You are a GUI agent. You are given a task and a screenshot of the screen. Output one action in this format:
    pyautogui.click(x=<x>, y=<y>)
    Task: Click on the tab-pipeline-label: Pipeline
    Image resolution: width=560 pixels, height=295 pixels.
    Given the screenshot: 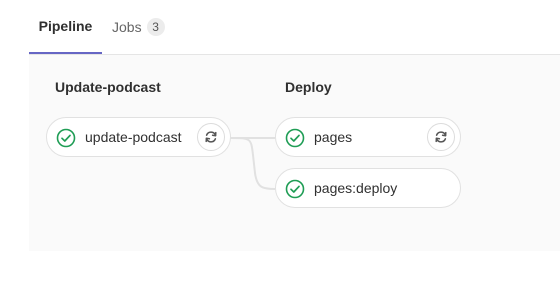 What is the action you would take?
    pyautogui.click(x=65, y=26)
    